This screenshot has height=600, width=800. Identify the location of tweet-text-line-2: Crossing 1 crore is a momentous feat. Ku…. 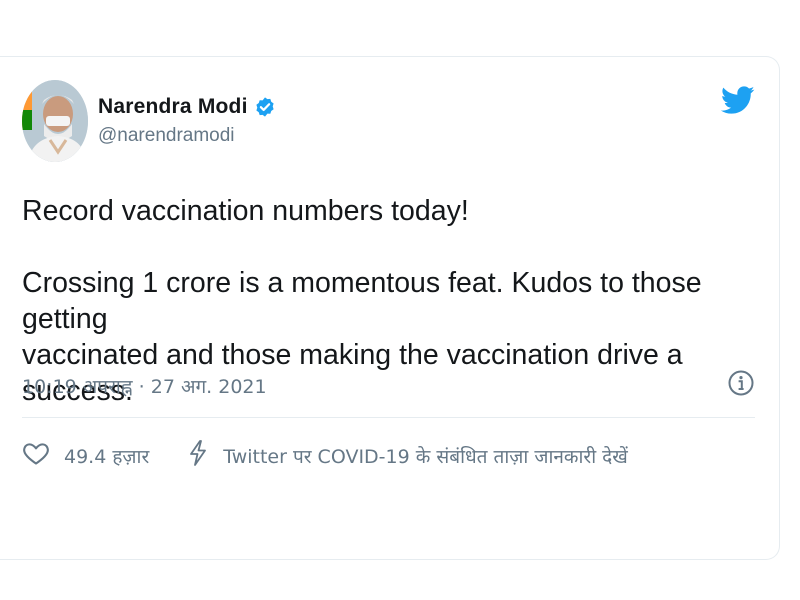
(362, 301).